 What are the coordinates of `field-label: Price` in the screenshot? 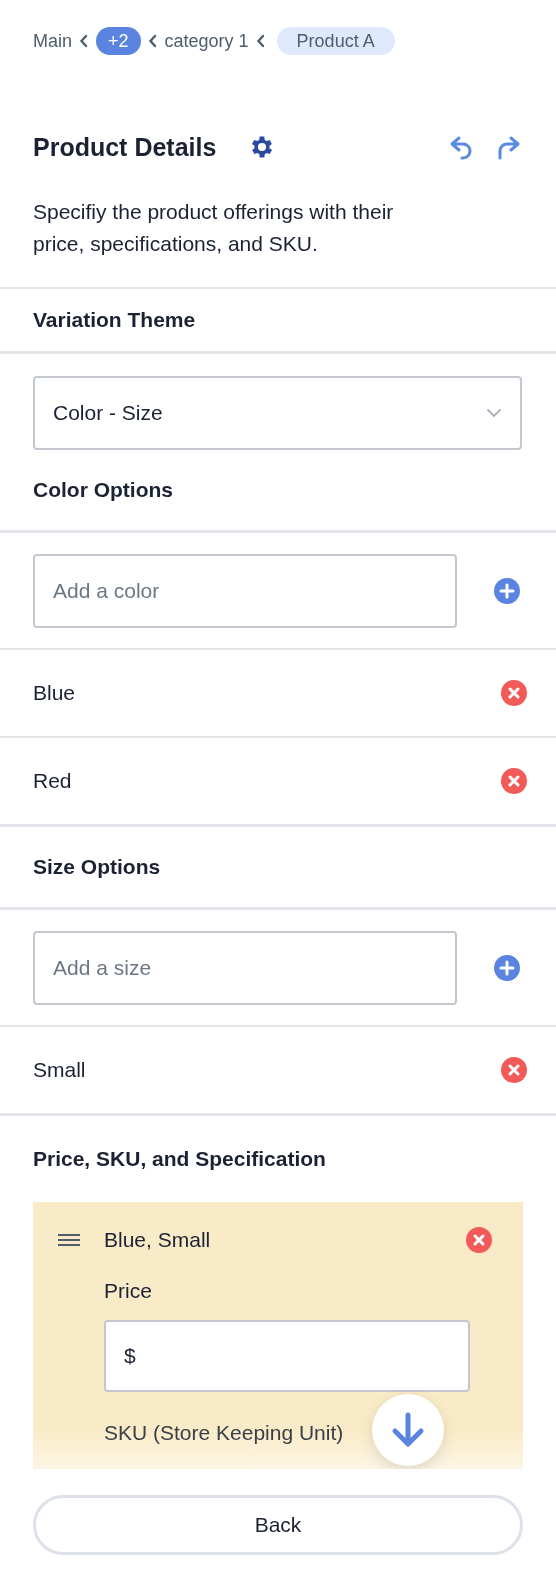 It's located at (128, 1291).